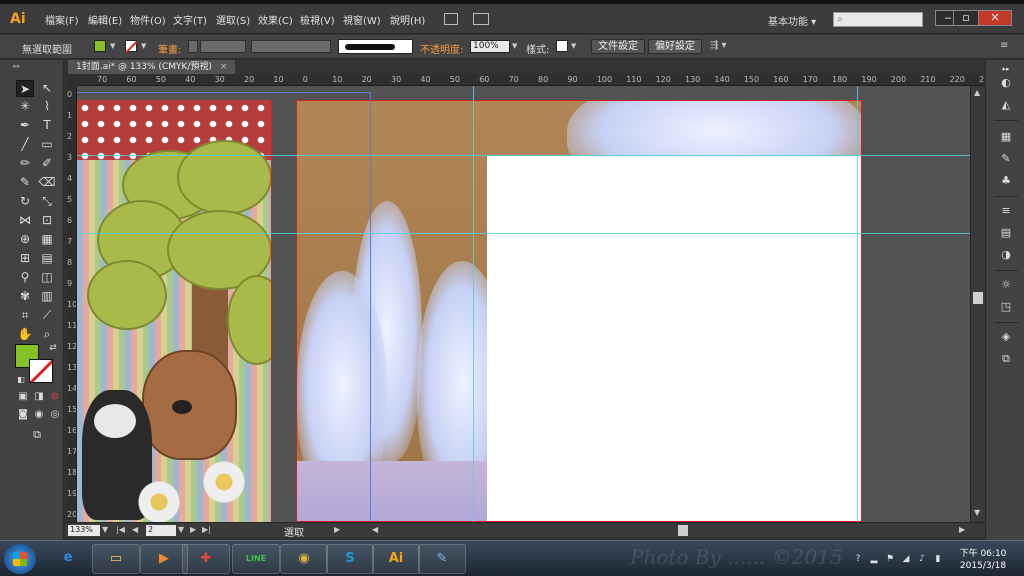 This screenshot has width=1024, height=576. What do you see at coordinates (618, 46) in the screenshot?
I see `document-setup-button: 文件設定` at bounding box center [618, 46].